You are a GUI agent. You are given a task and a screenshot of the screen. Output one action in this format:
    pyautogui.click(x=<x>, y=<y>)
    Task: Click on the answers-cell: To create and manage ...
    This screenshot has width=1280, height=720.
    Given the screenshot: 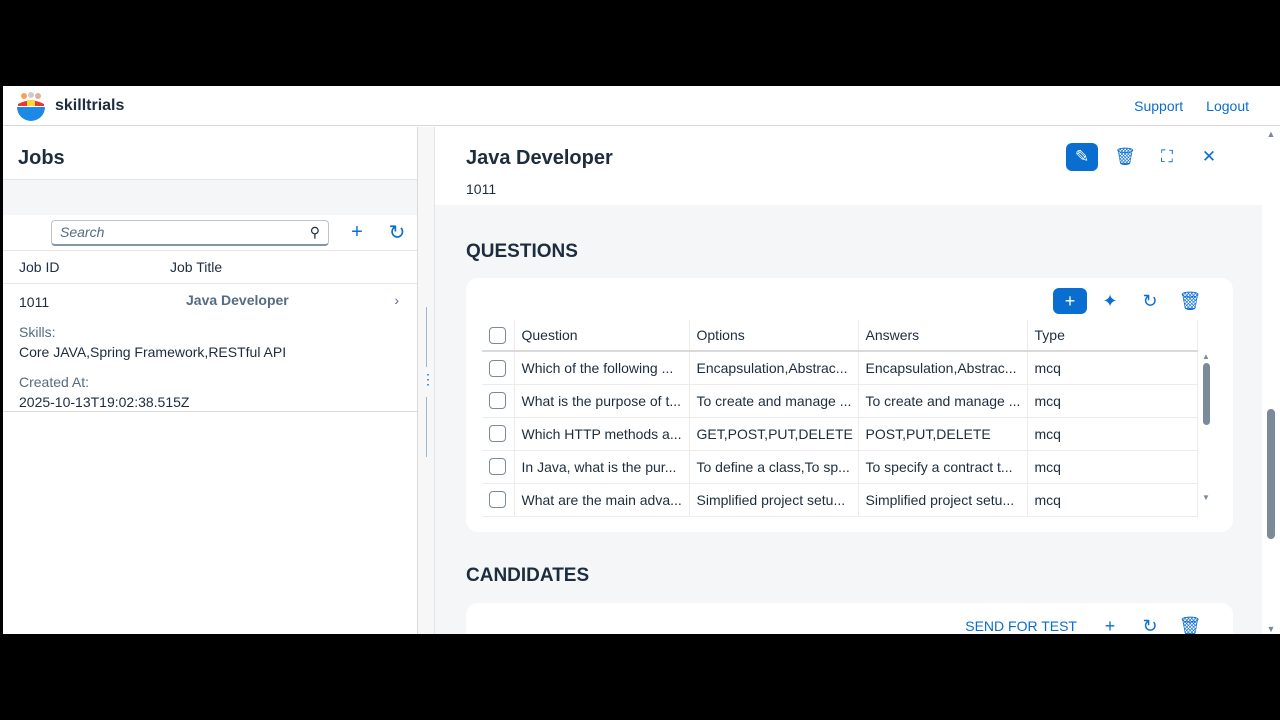 What is the action you would take?
    pyautogui.click(x=943, y=401)
    